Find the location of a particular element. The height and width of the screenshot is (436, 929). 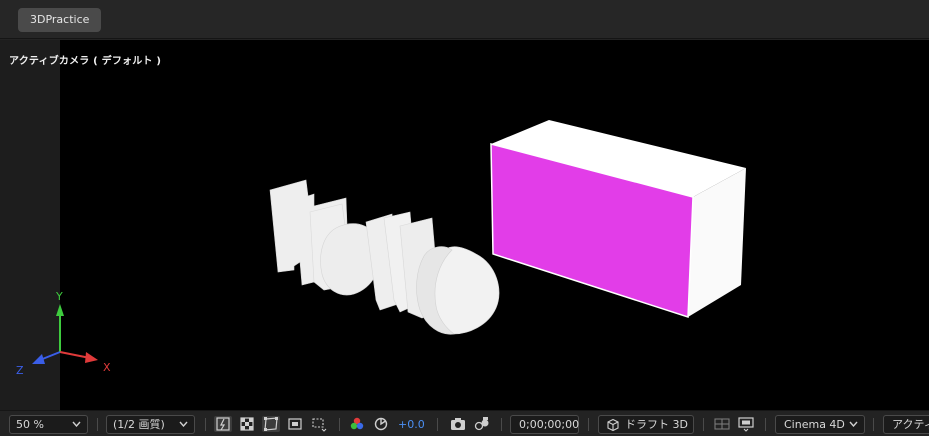

current-time-display: 0;00;00;00 is located at coordinates (544, 424).